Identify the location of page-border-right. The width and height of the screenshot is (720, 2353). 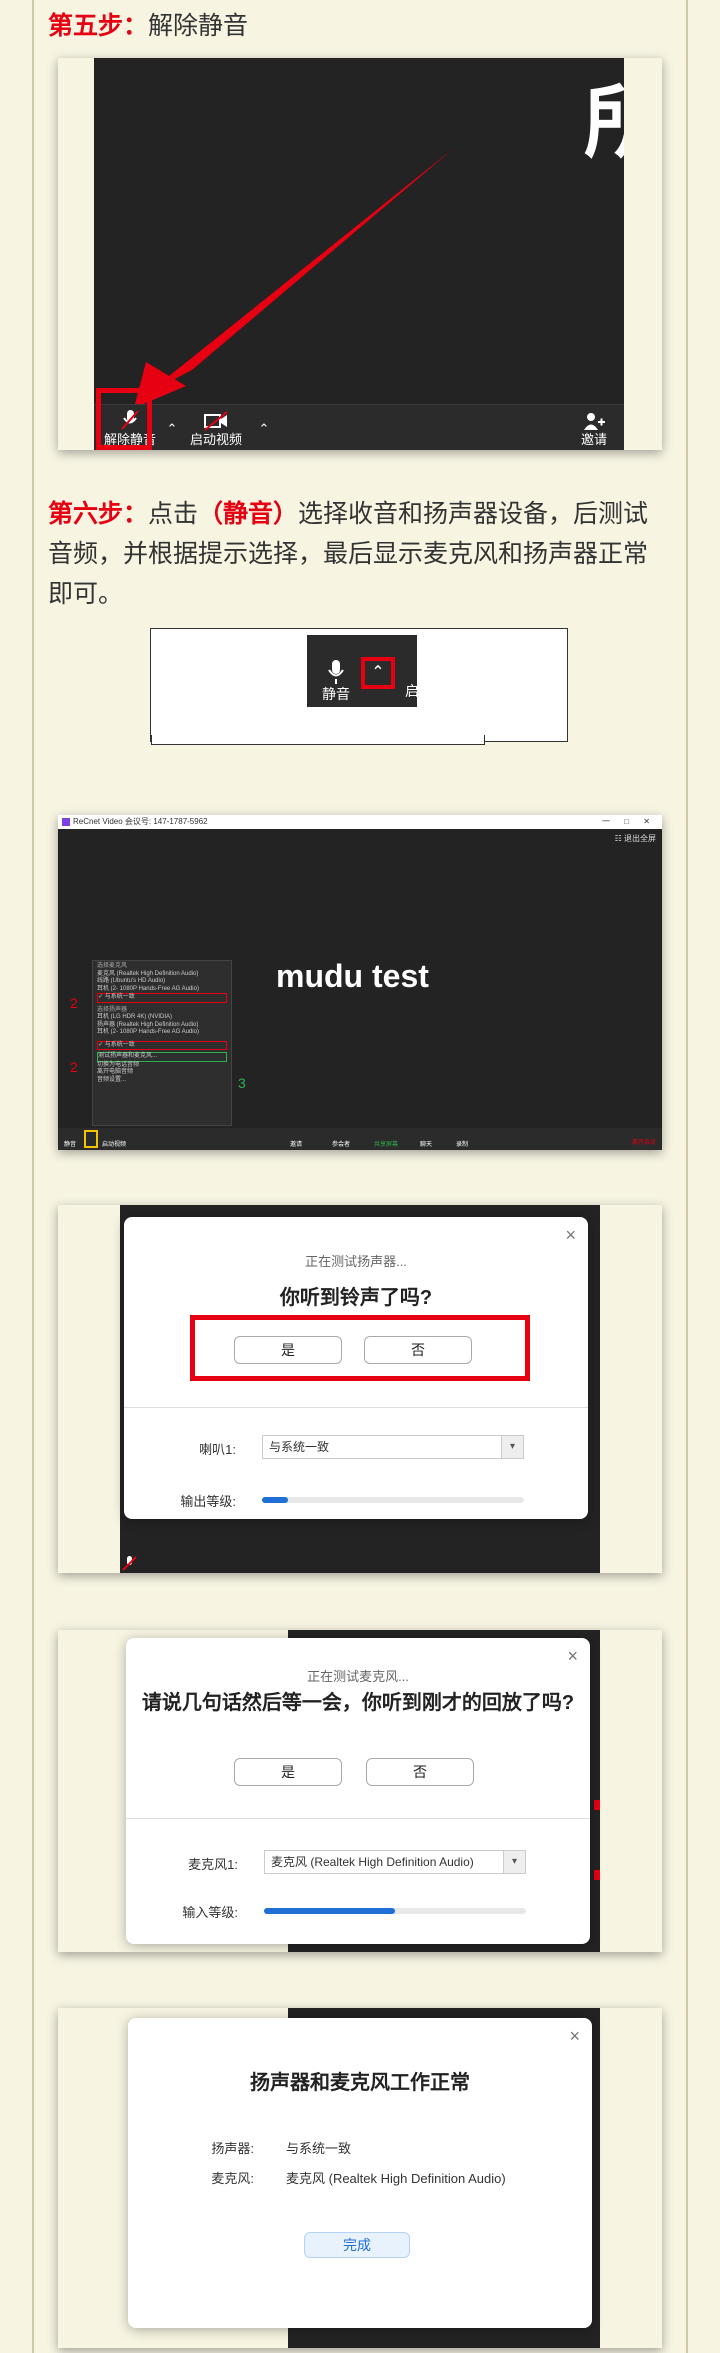
(687, 1176).